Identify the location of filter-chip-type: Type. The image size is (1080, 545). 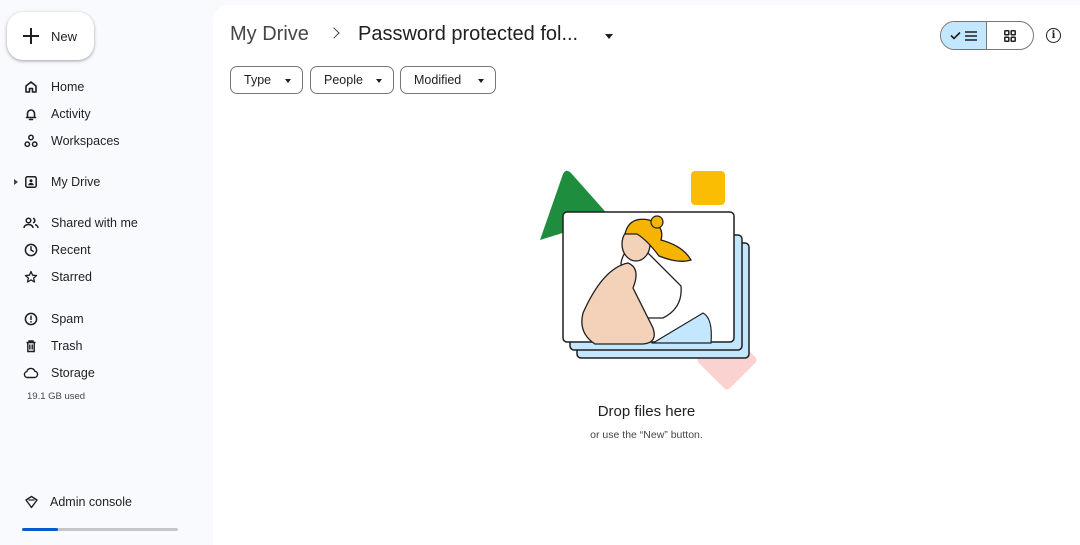
(266, 80).